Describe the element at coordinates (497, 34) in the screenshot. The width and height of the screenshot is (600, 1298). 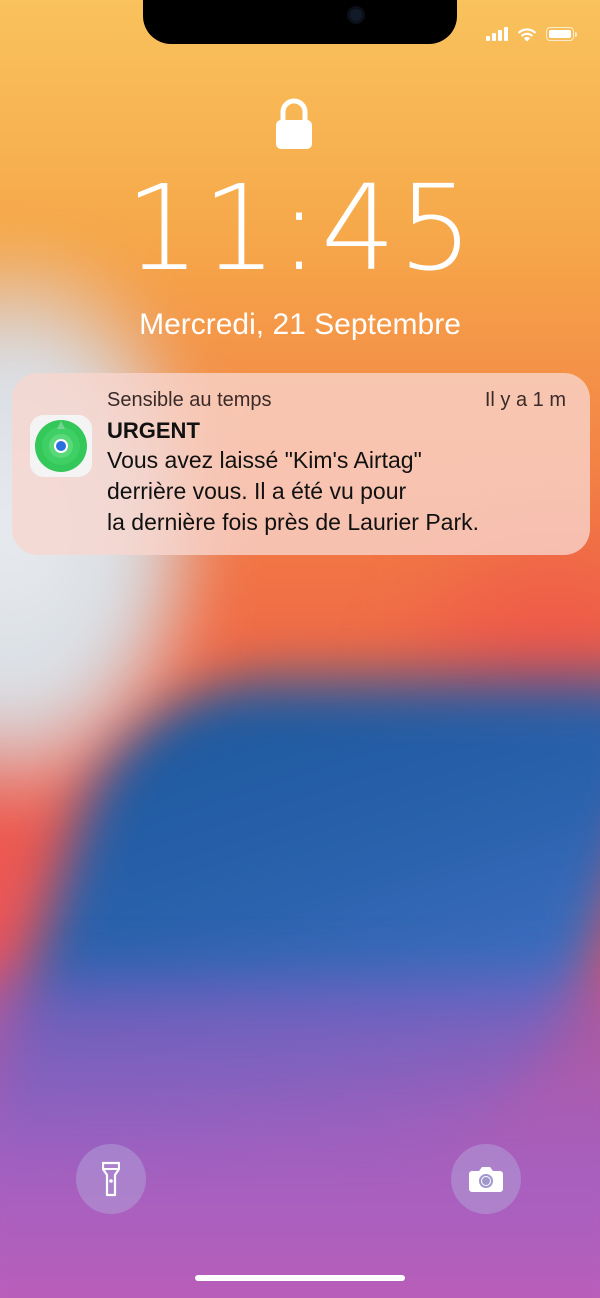
I see `cellular-signal-icon` at that location.